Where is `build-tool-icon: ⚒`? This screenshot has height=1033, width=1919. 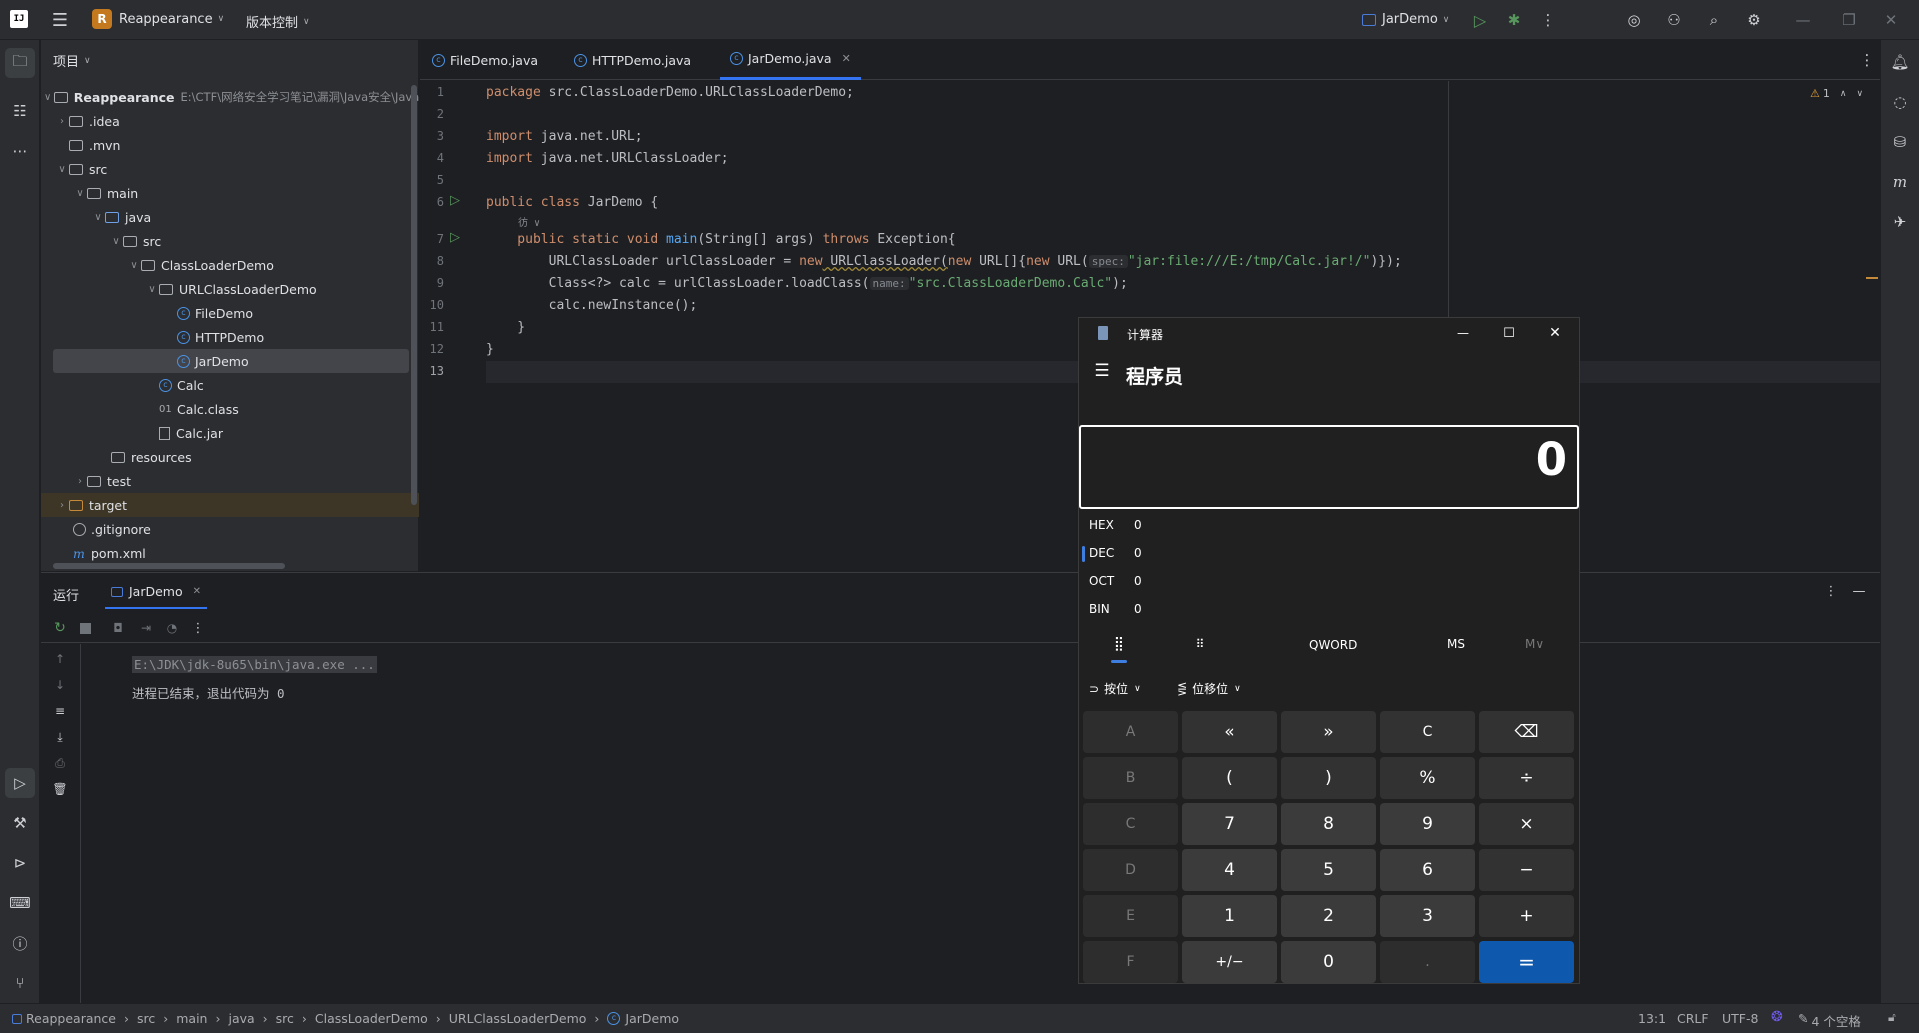 build-tool-icon: ⚒ is located at coordinates (20, 823).